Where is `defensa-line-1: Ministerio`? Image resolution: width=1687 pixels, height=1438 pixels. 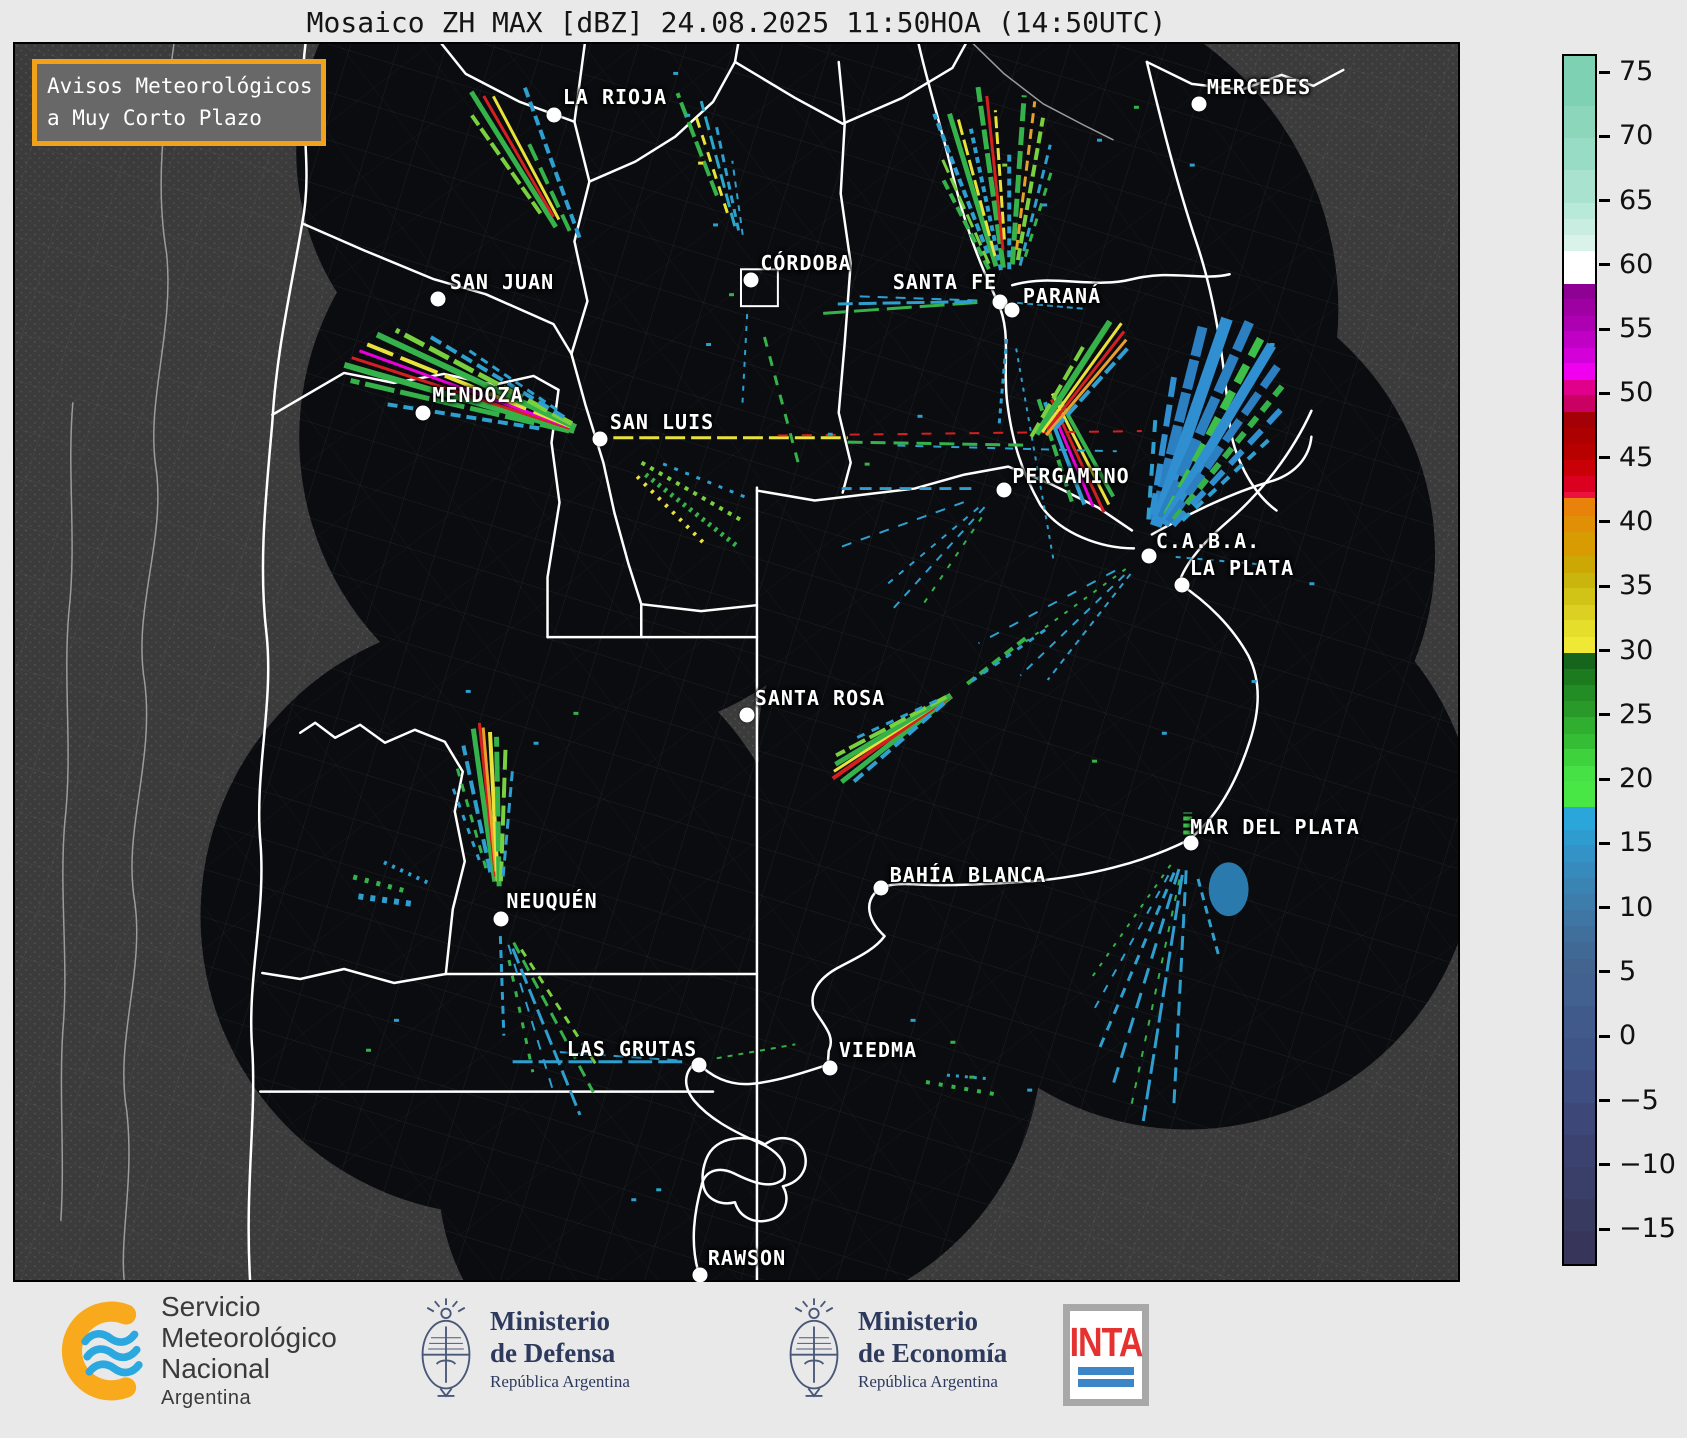 defensa-line-1: Ministerio is located at coordinates (550, 1321).